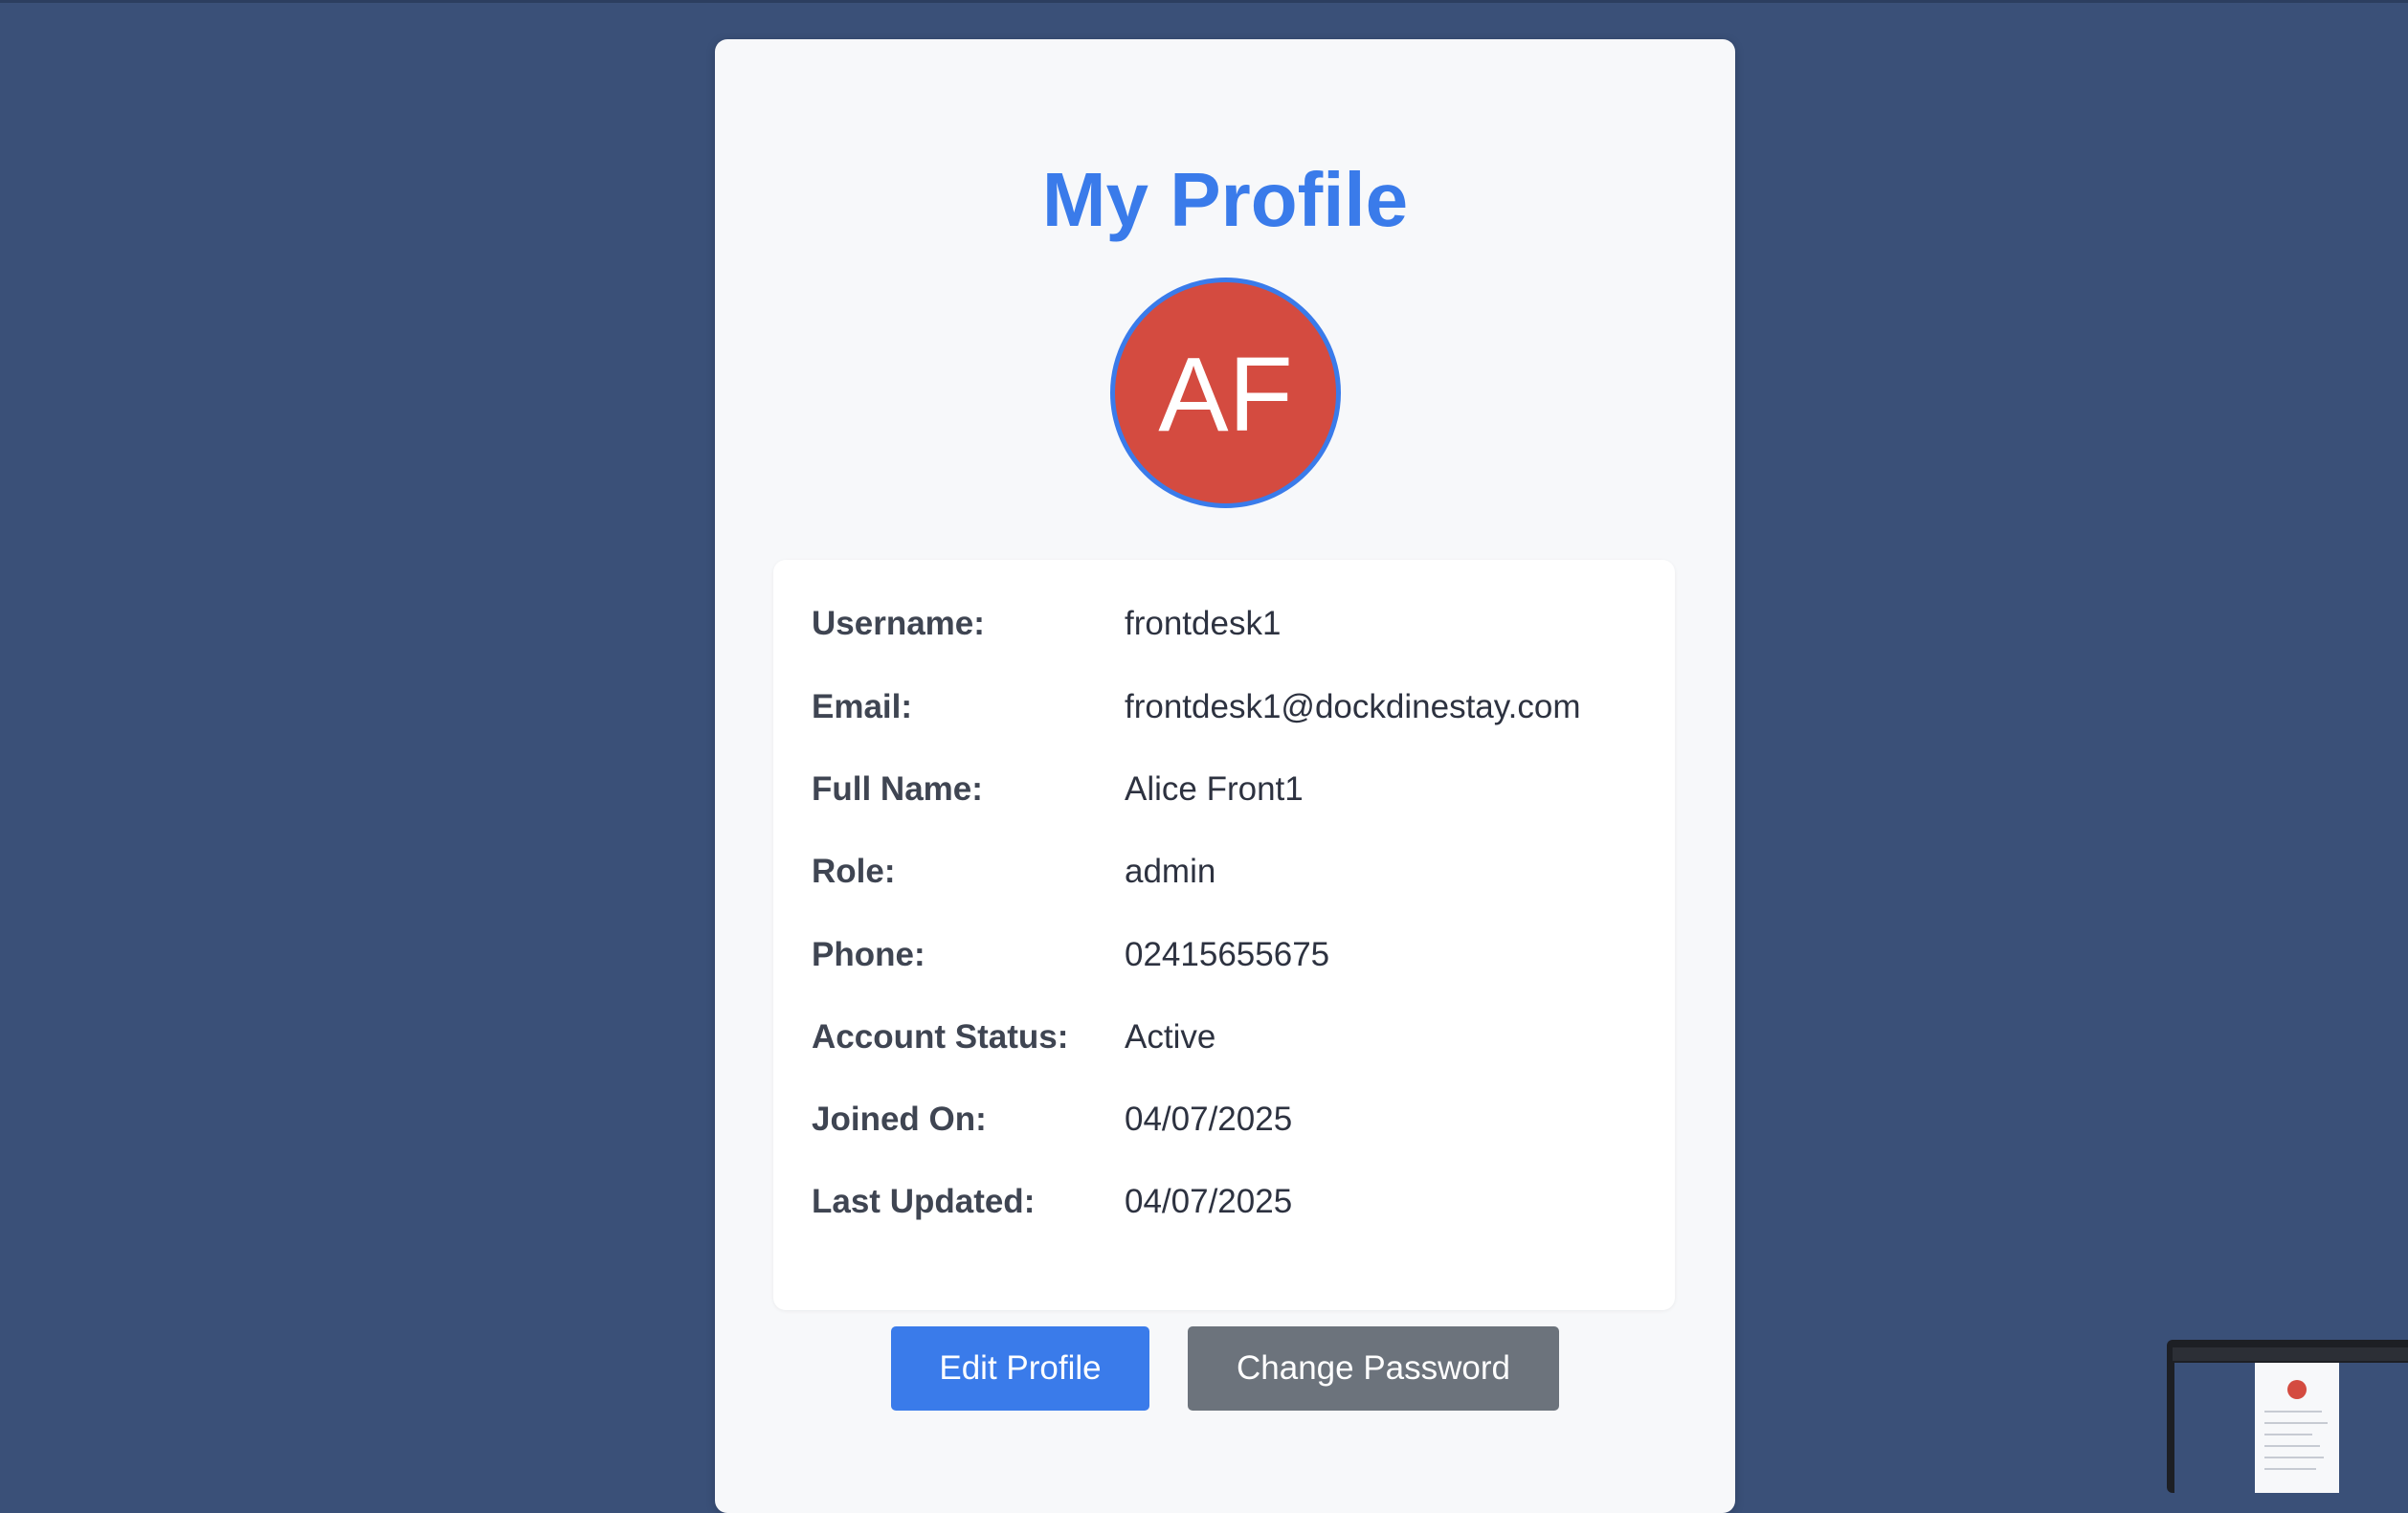  I want to click on account-status-value: Active, so click(1170, 1037).